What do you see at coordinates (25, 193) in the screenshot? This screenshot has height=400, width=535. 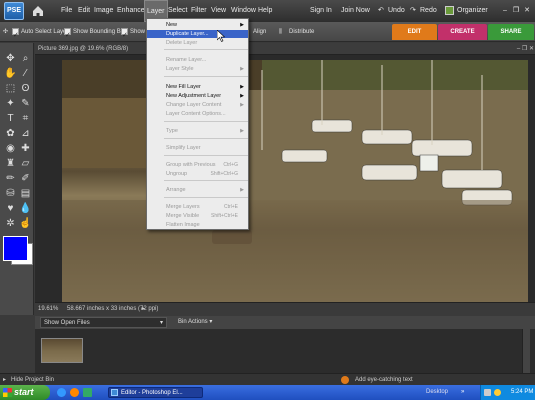 I see `gradient-tool-icon: ▤` at bounding box center [25, 193].